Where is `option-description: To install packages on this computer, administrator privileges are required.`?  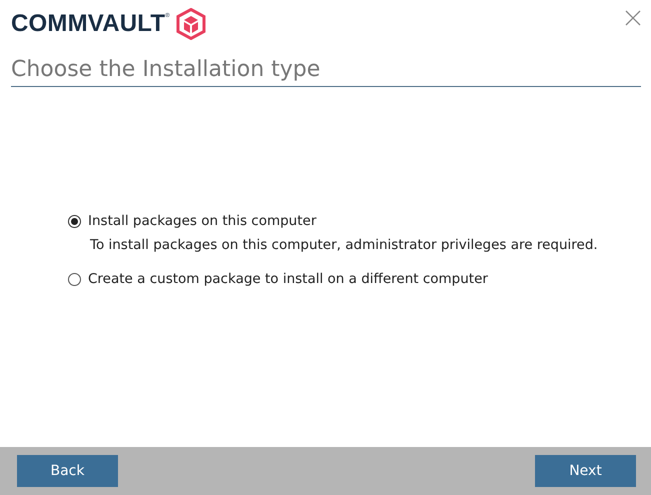
option-description: To install packages on this computer, administrator privileges are required. is located at coordinates (344, 245).